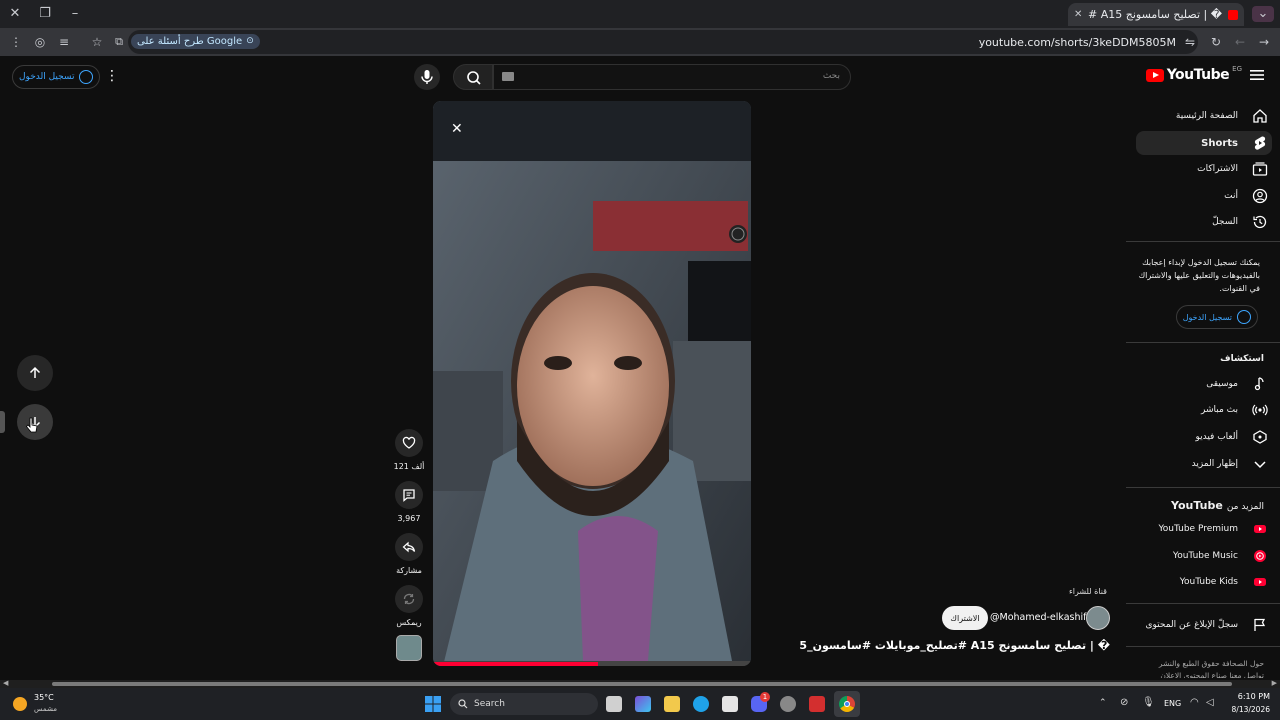 The width and height of the screenshot is (1280, 720). I want to click on network-off-icon: ⊘, so click(1124, 702).